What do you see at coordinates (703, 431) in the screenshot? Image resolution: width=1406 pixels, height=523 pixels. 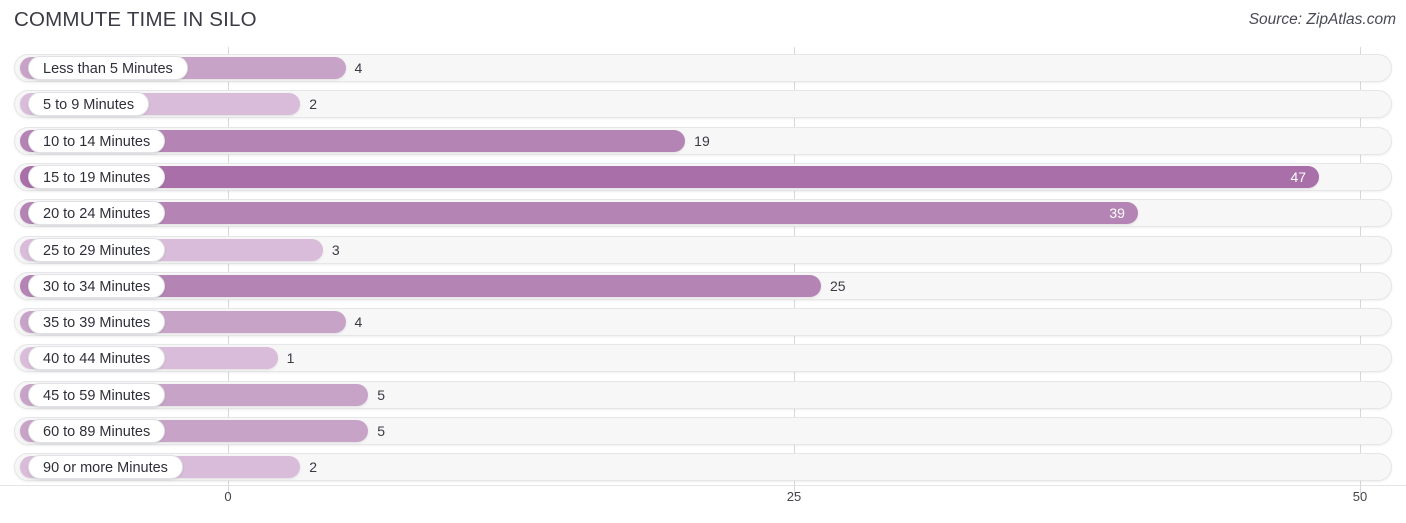 I see `bar-row: 5 60 to 89 Minutes` at bounding box center [703, 431].